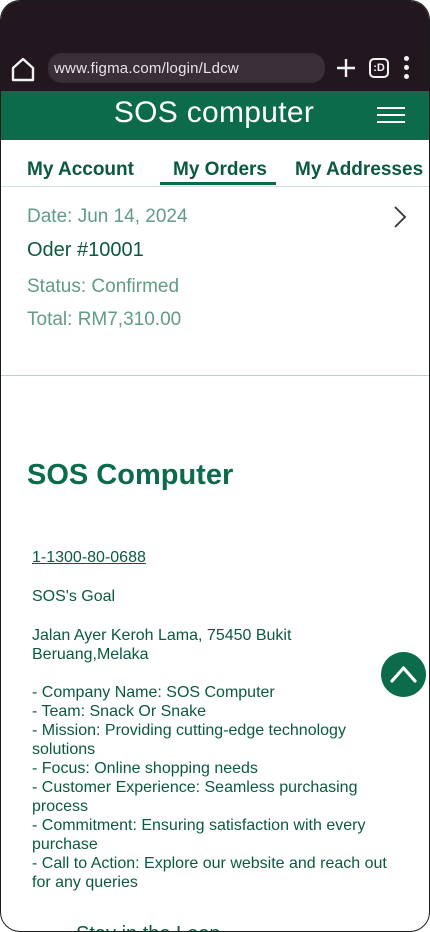 The height and width of the screenshot is (932, 430). What do you see at coordinates (104, 319) in the screenshot?
I see `order-total: Total: RM7,310.00` at bounding box center [104, 319].